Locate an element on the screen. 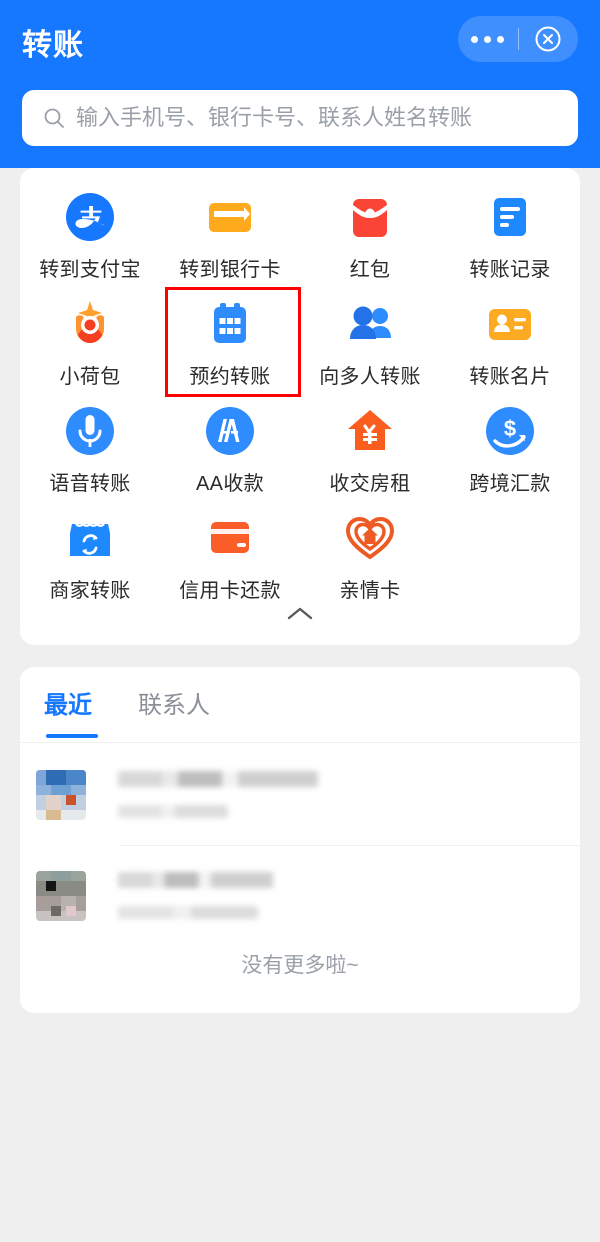  grid-item-label: 向多人转账 is located at coordinates (370, 377).